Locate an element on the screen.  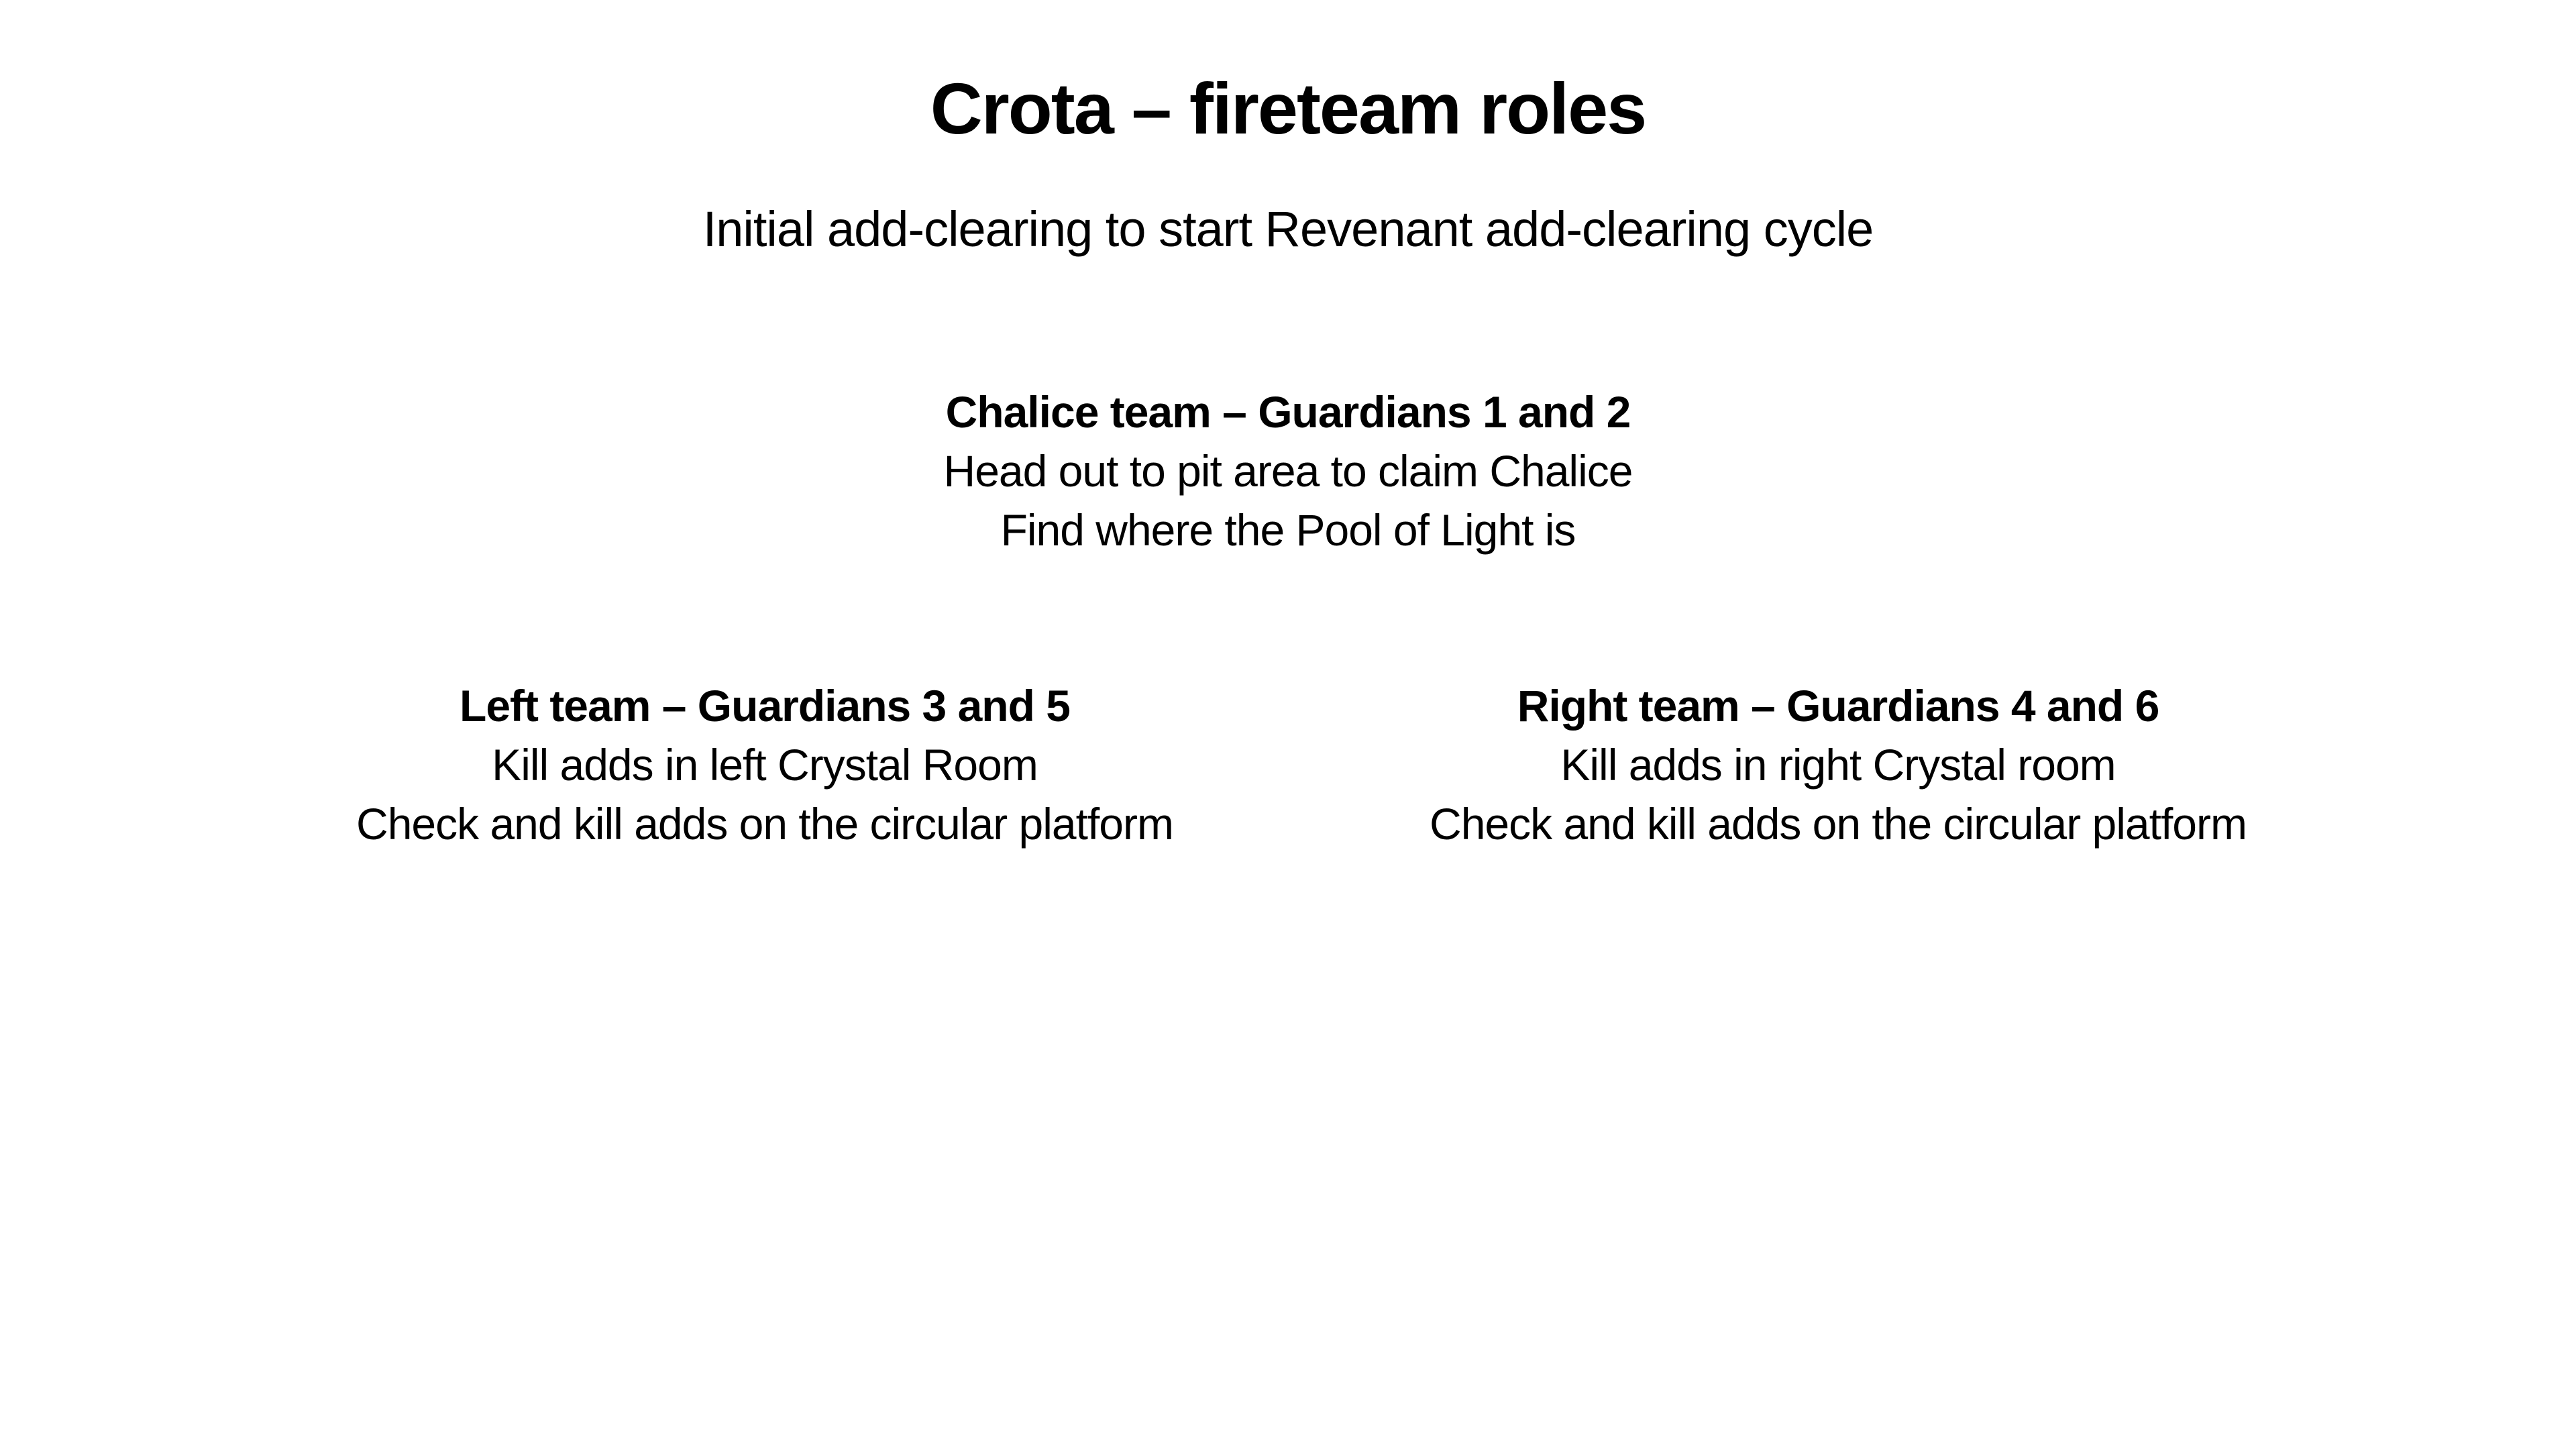
slide-title: Crota – fireteam roles is located at coordinates (1288, 108).